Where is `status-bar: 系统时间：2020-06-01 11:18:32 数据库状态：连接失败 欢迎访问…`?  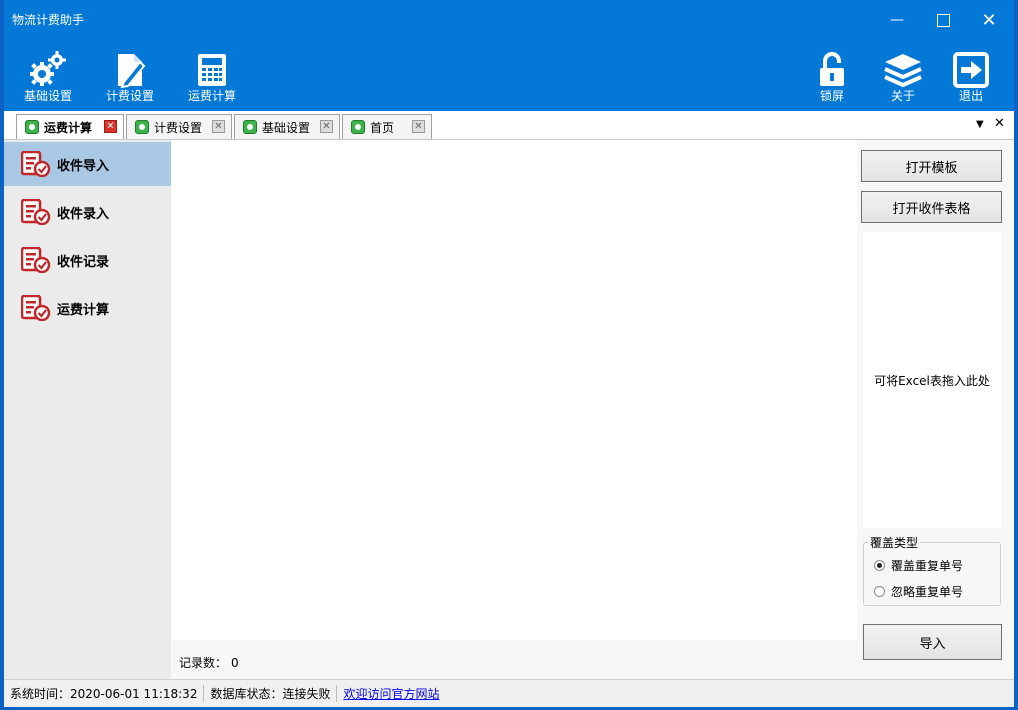
status-bar: 系统时间：2020-06-01 11:18:32 数据库状态：连接失败 欢迎访问… is located at coordinates (509, 693).